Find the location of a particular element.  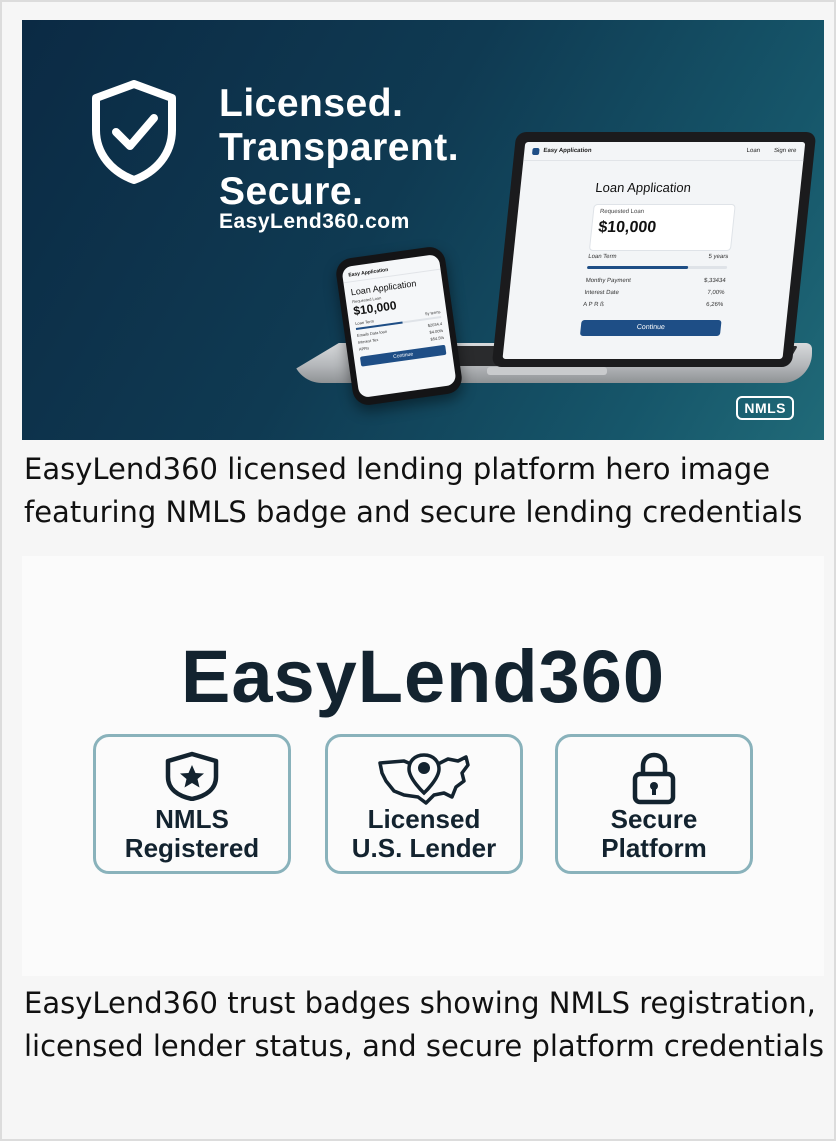

laptop-slider-fill is located at coordinates (637, 267).